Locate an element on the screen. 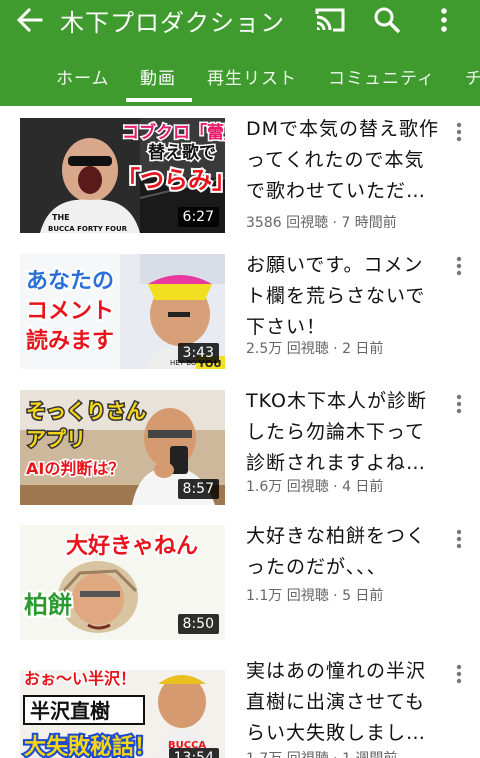  video-duration: 8:57 is located at coordinates (198, 489).